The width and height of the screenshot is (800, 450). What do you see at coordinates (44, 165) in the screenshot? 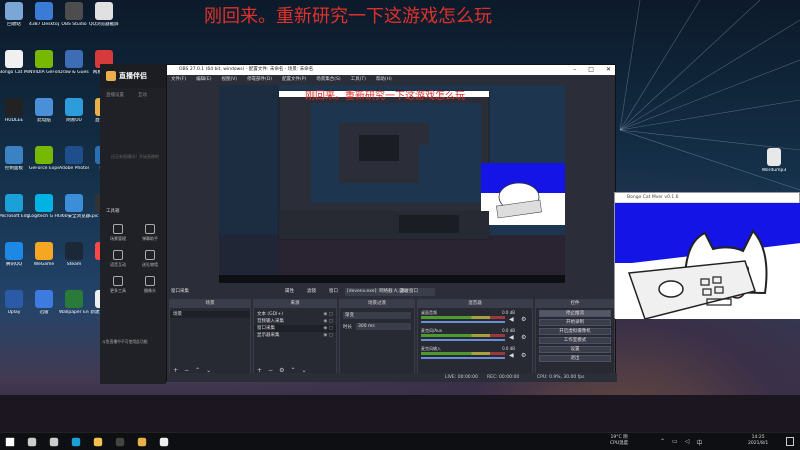
I see `desktop-icon: GeForce Experience` at bounding box center [44, 165].